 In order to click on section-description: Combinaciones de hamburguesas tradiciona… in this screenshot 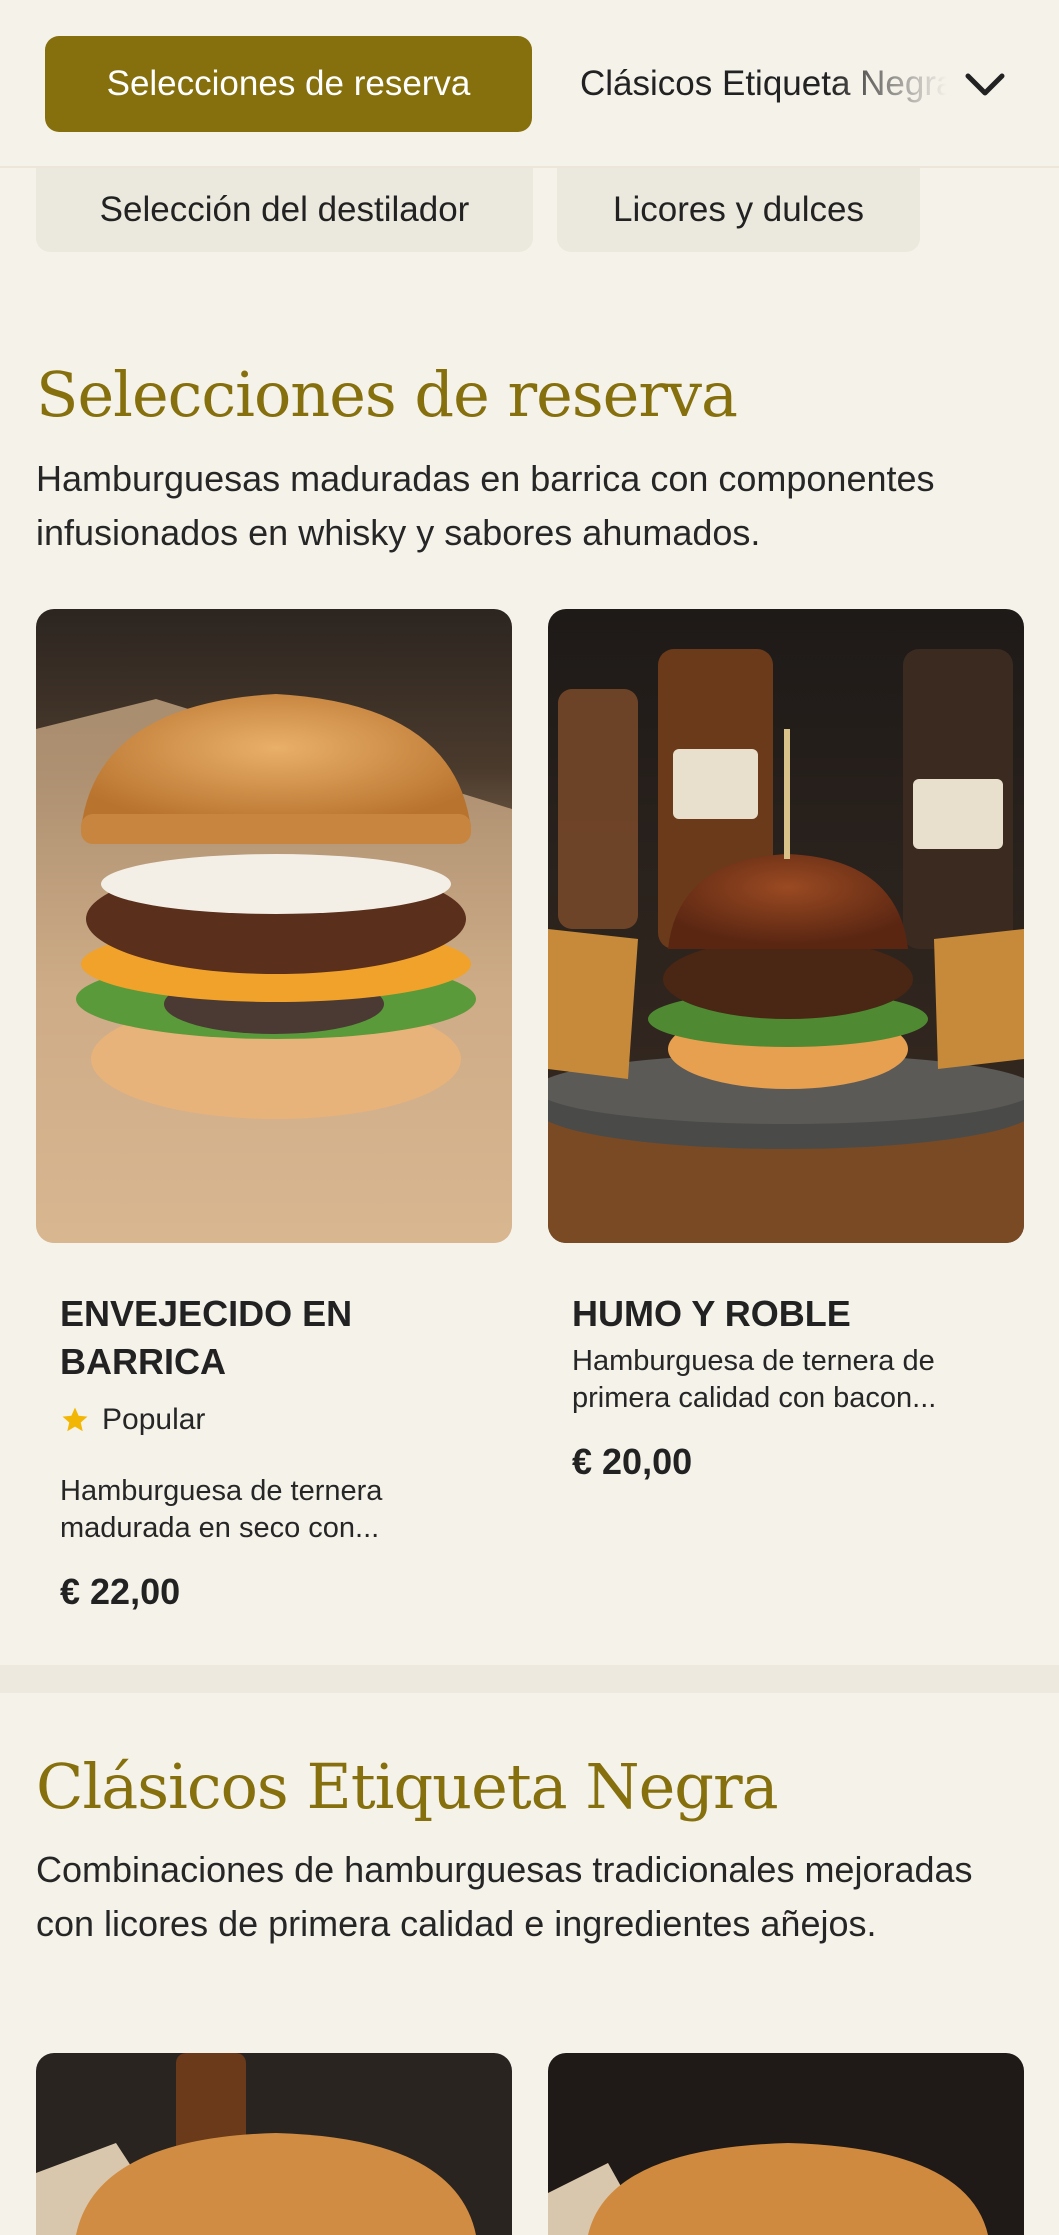, I will do `click(504, 1896)`.